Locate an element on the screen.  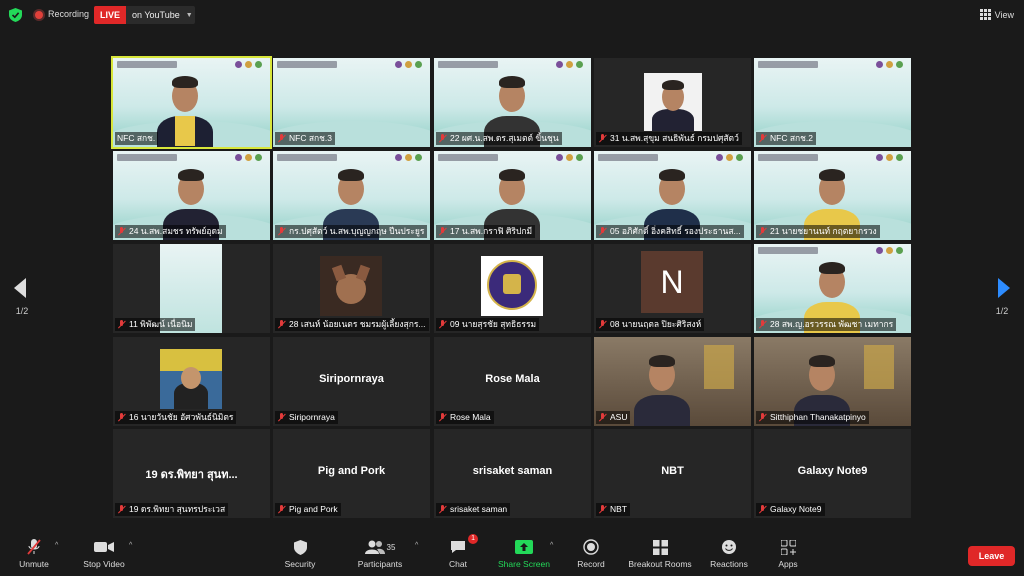
share-screen-button: Share Screen is located at coordinates (524, 553).